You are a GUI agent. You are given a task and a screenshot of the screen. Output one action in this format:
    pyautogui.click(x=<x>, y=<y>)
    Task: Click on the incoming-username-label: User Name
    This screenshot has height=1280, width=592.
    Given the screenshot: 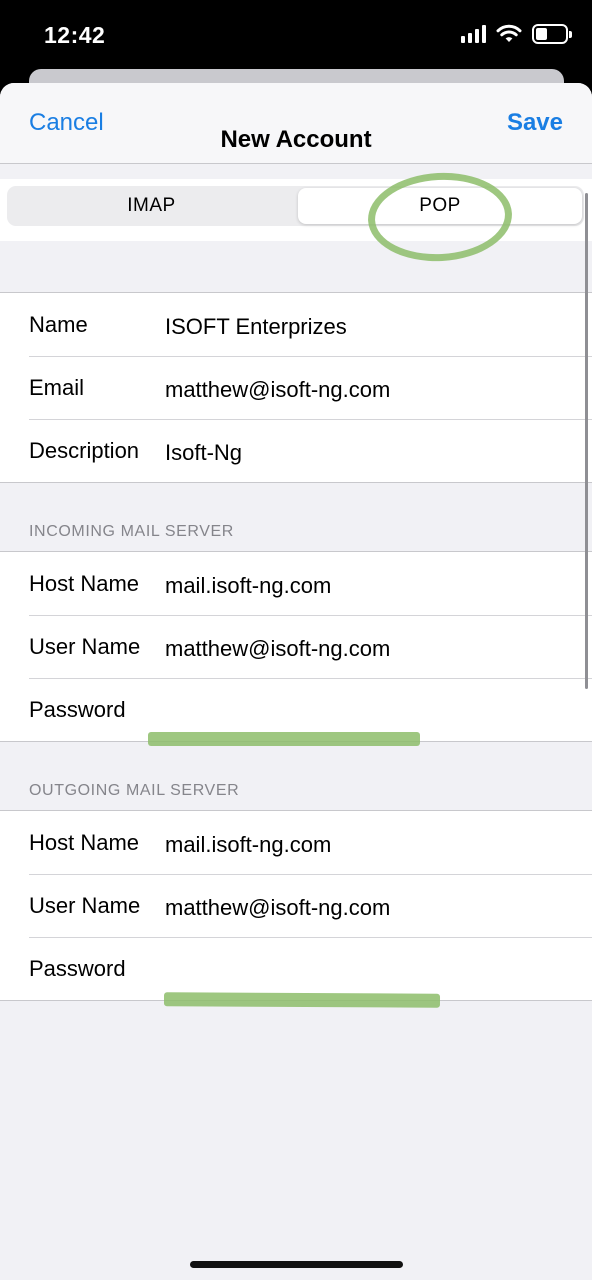 What is the action you would take?
    pyautogui.click(x=85, y=646)
    